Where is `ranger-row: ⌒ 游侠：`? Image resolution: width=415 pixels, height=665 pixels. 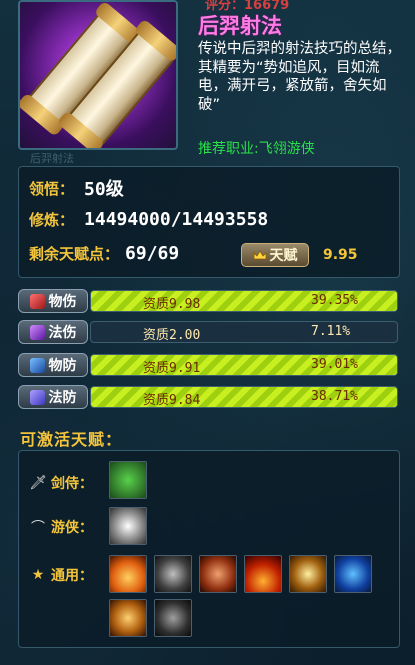 ranger-row: ⌒ 游侠： is located at coordinates (61, 527).